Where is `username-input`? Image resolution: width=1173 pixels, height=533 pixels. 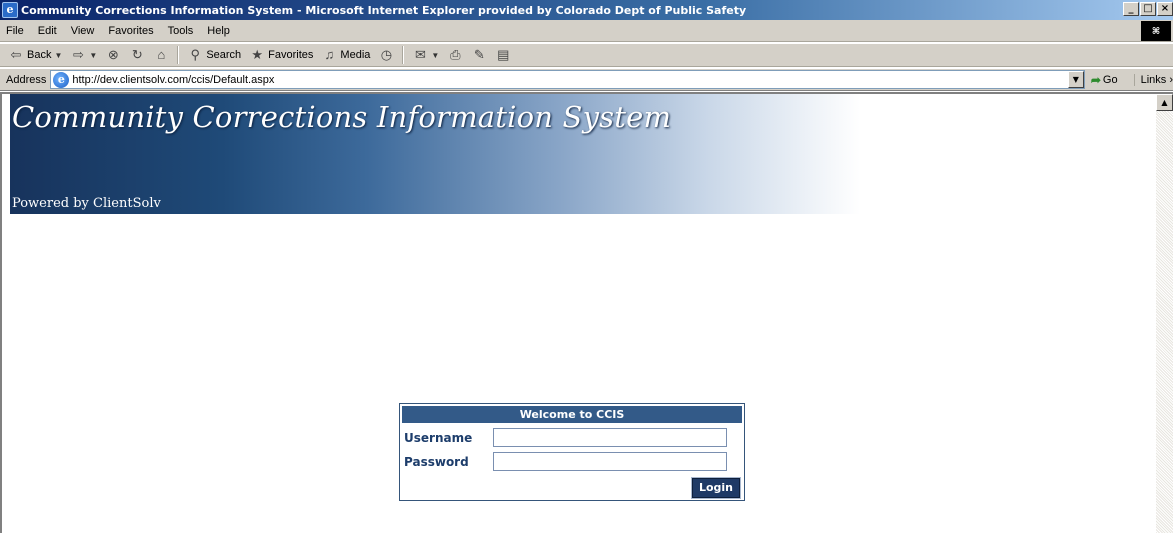 username-input is located at coordinates (610, 437).